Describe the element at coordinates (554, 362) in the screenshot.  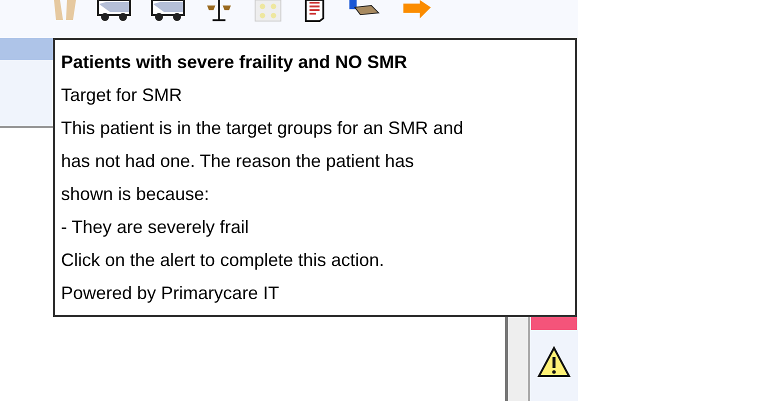
I see `warning-icon` at that location.